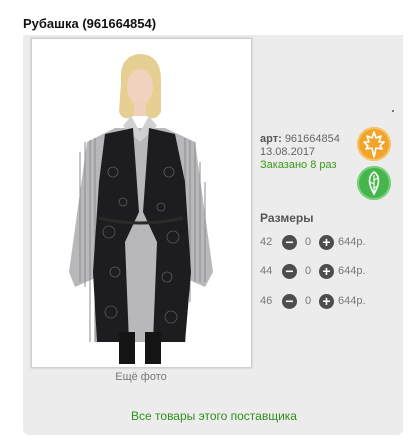 The image size is (408, 443). Describe the element at coordinates (204, 416) in the screenshot. I see `supplier-products-link: Все товары этого поставщика` at that location.